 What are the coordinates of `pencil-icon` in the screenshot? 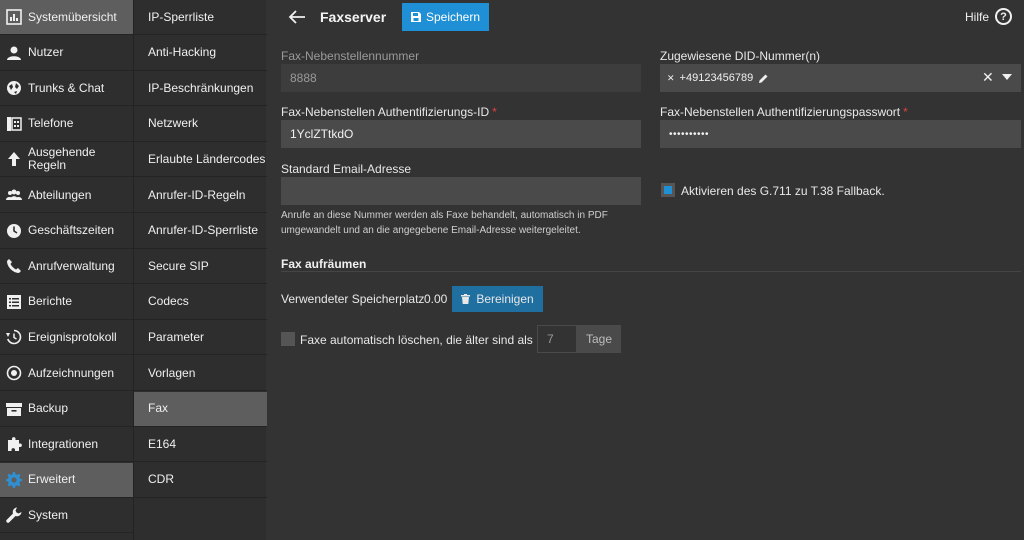 It's located at (763, 78).